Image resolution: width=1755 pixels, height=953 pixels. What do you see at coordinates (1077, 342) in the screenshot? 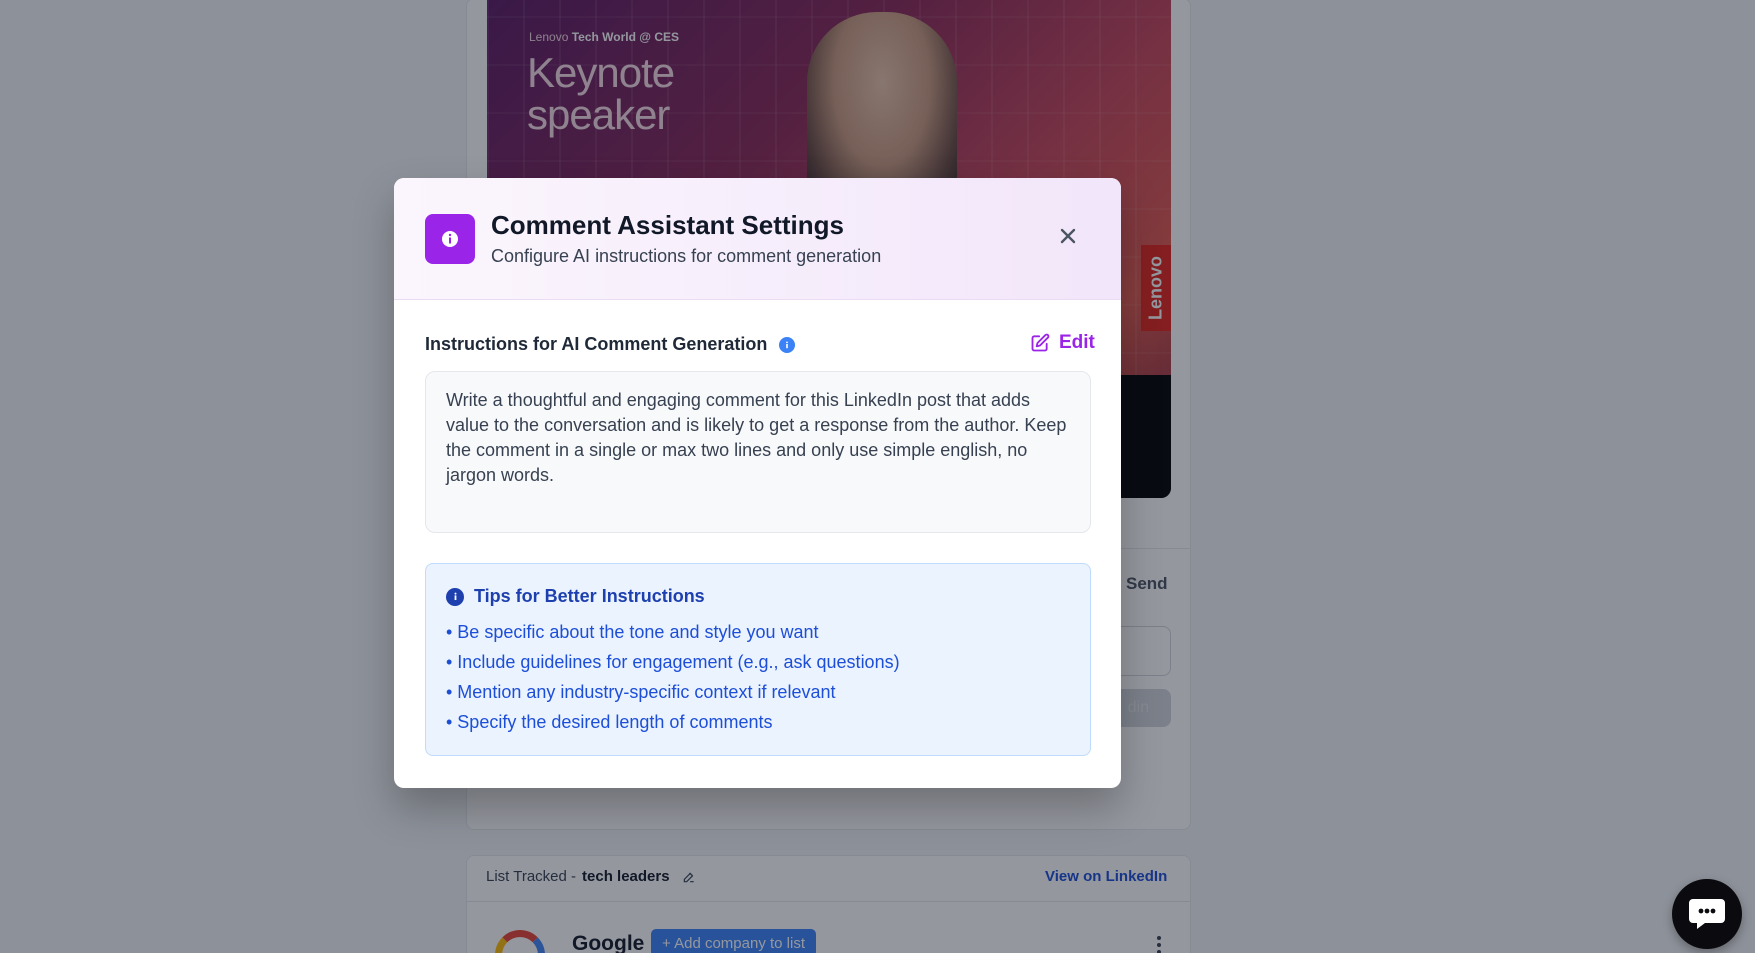
I see `edit-button-label: Edit` at bounding box center [1077, 342].